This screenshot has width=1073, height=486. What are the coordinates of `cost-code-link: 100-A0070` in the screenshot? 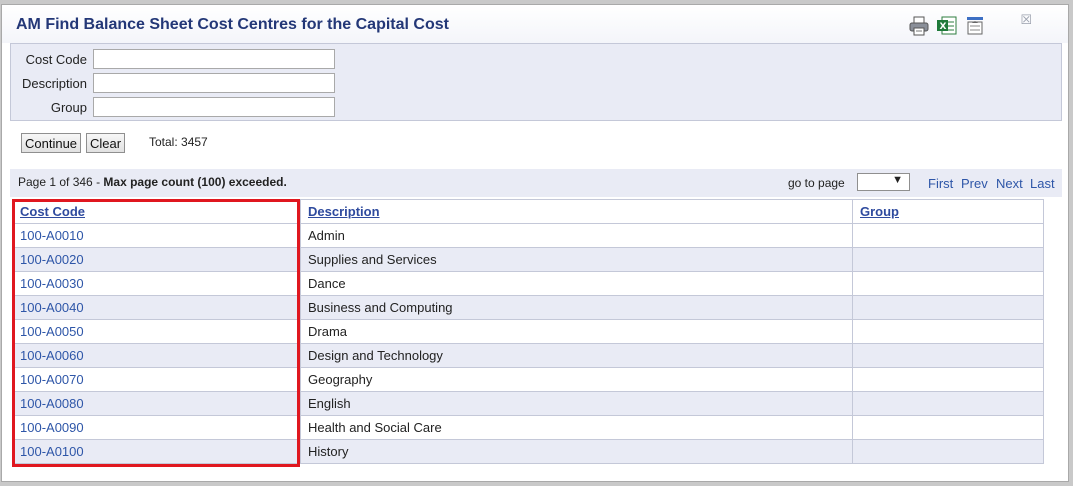 It's located at (156, 379).